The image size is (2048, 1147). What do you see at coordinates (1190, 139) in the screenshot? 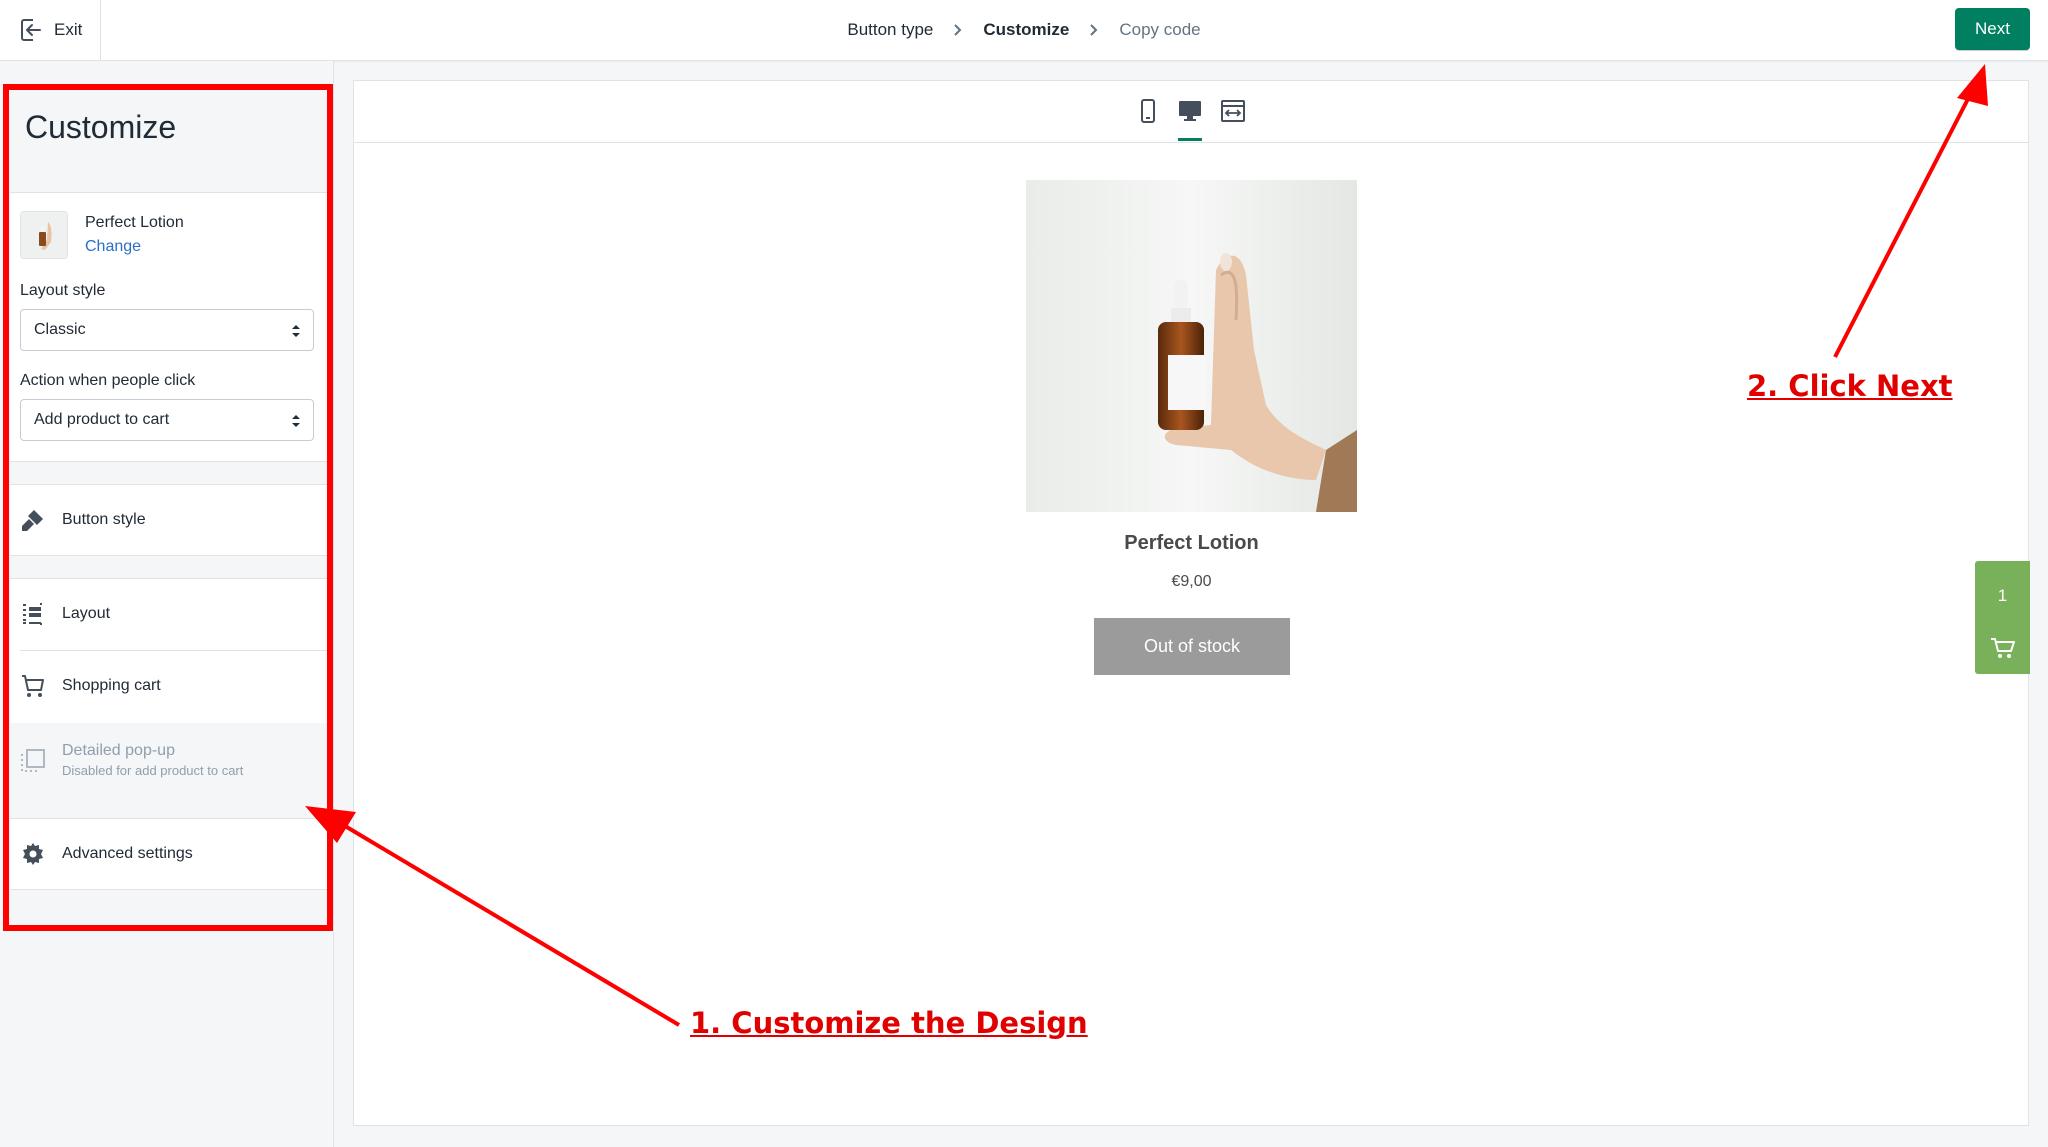
I see `active-device-indicator` at bounding box center [1190, 139].